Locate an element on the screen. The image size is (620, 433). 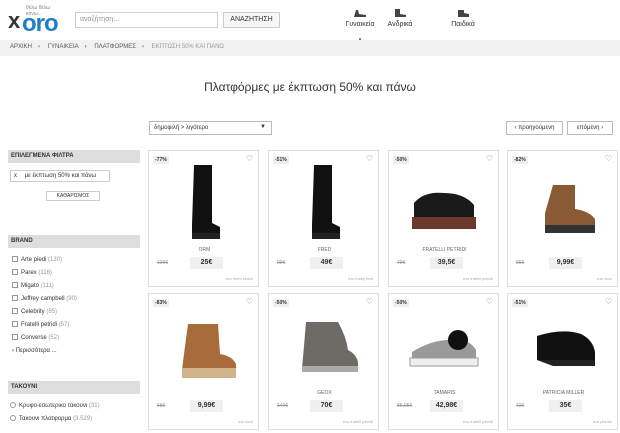
brand-name: Fratelli petridi is located at coordinates (39, 325).